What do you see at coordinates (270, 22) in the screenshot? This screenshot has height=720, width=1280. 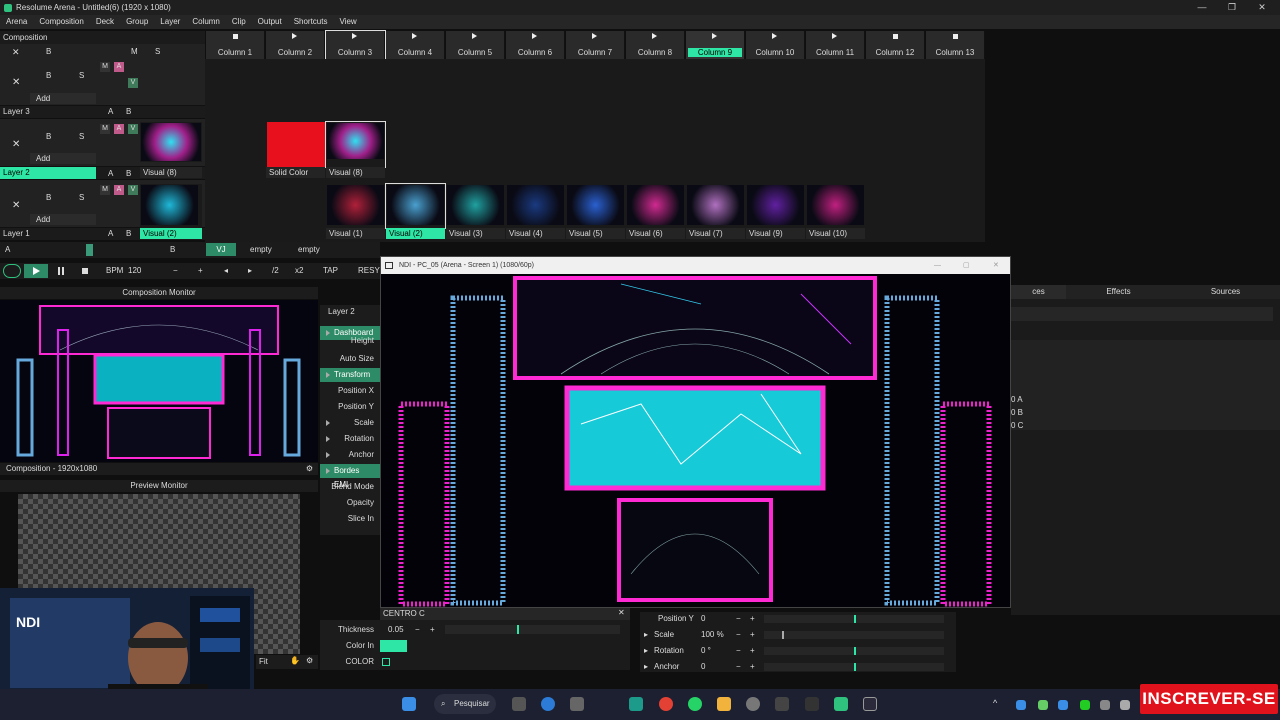 I see `menu-output: Output` at bounding box center [270, 22].